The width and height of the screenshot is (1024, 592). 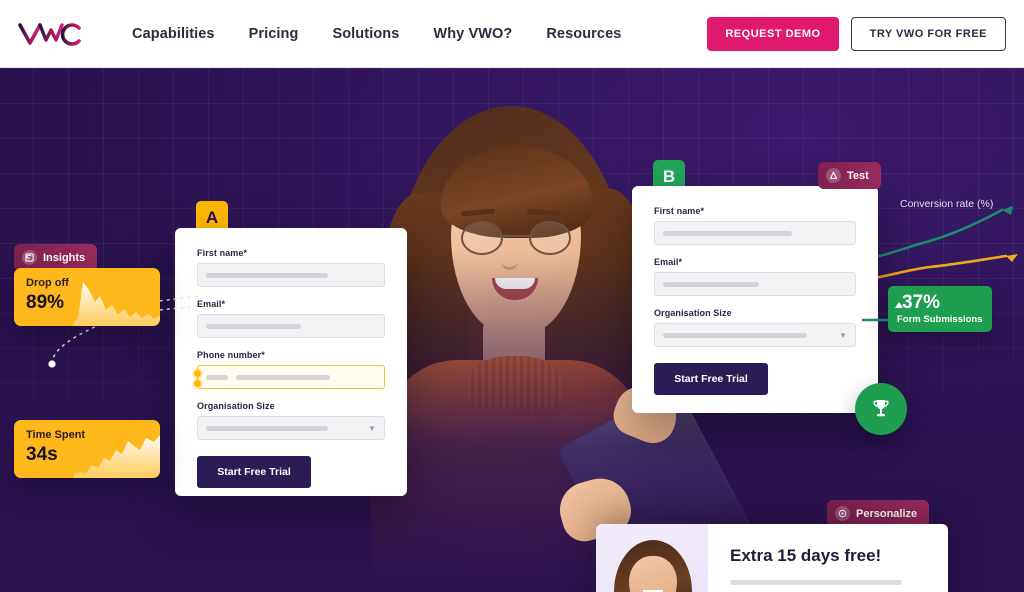 What do you see at coordinates (947, 204) in the screenshot?
I see `chart-title: Conversion rate (%)` at bounding box center [947, 204].